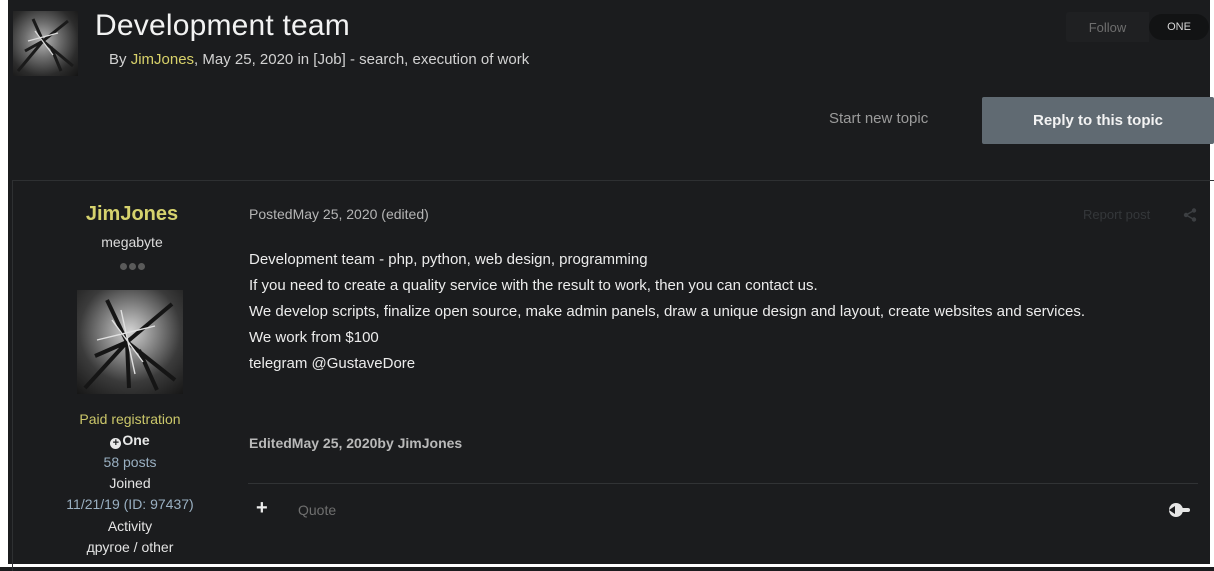  I want to click on topic-author-link: JimJones, so click(162, 59).